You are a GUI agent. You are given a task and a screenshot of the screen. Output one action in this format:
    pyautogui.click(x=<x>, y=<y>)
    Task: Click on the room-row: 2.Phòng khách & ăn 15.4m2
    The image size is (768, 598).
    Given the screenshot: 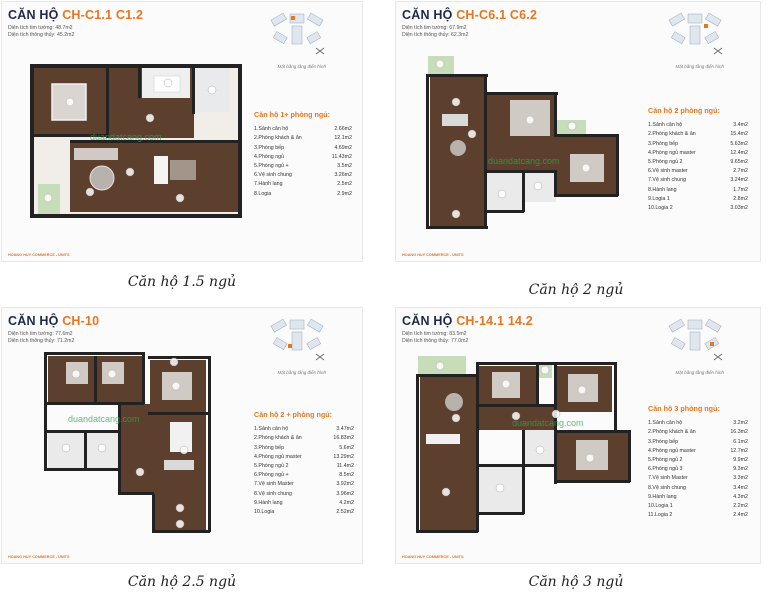 What is the action you would take?
    pyautogui.click(x=698, y=134)
    